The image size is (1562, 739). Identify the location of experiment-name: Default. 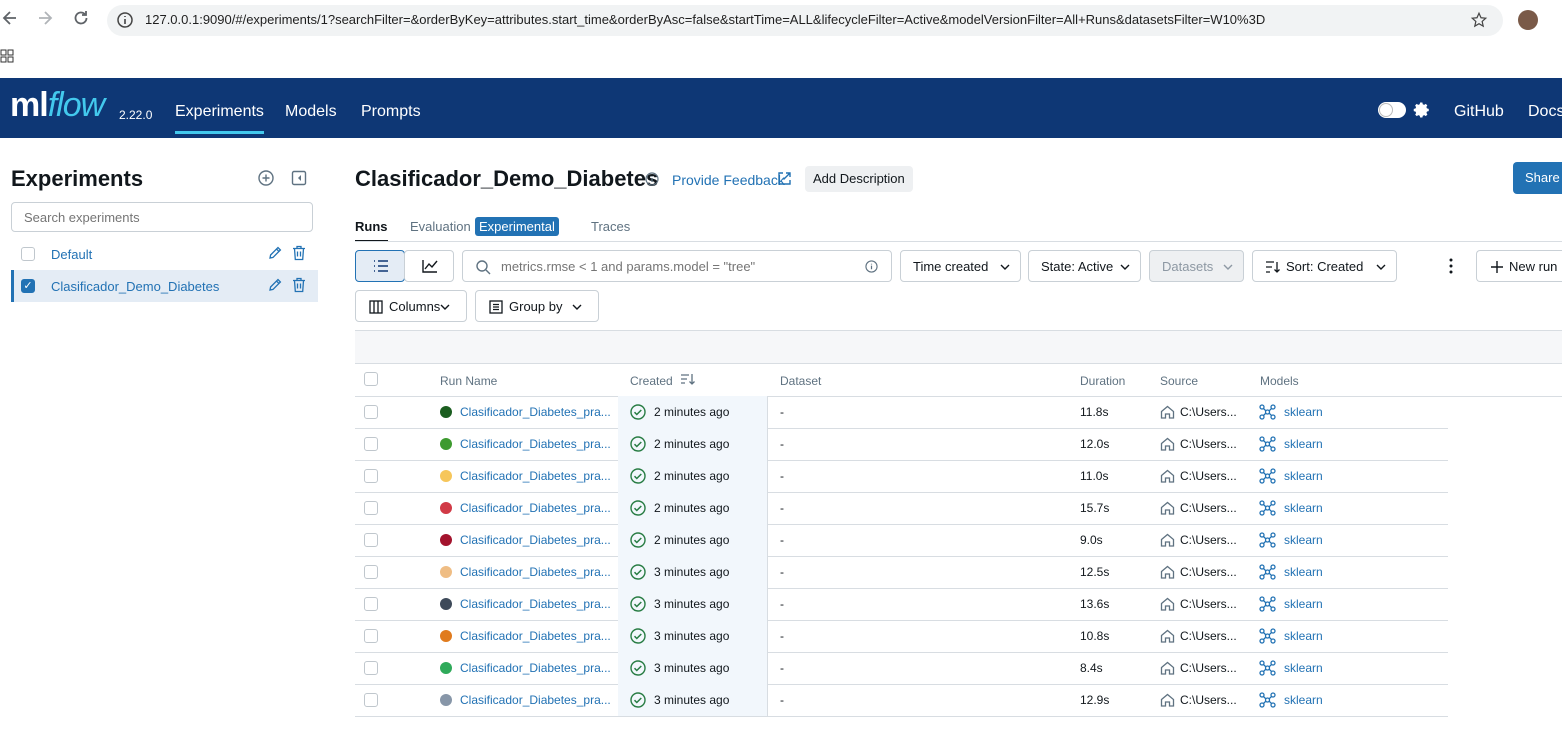
(71, 254).